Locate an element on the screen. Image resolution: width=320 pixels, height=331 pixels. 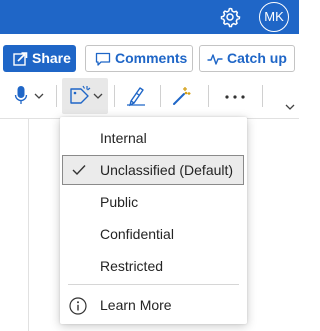
ribbon-toolbar is located at coordinates (149, 97).